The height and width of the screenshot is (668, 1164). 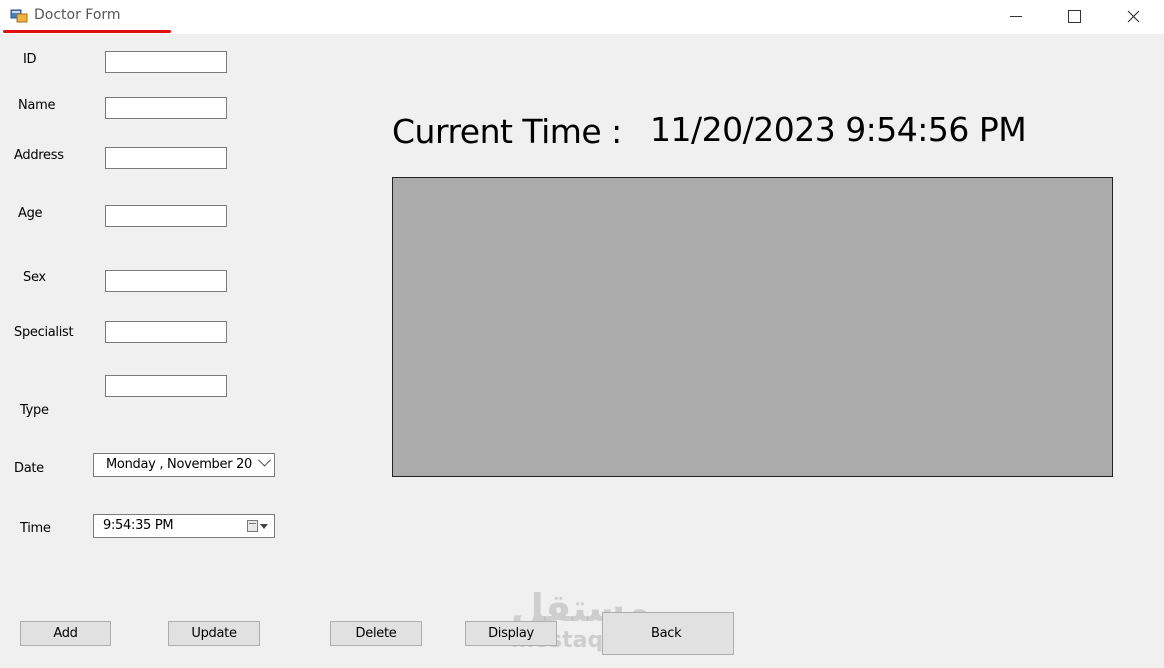 I want to click on id-label: ID, so click(x=30, y=59).